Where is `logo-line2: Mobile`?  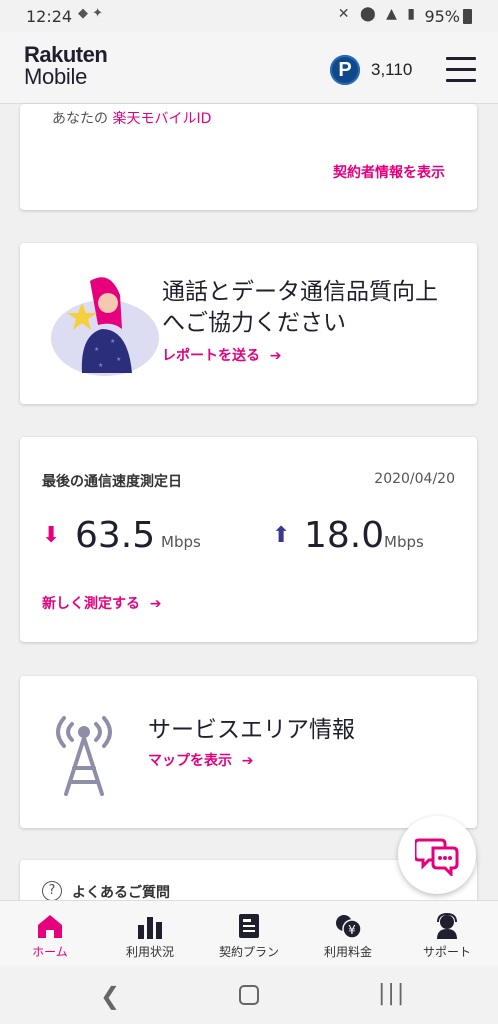 logo-line2: Mobile is located at coordinates (56, 76).